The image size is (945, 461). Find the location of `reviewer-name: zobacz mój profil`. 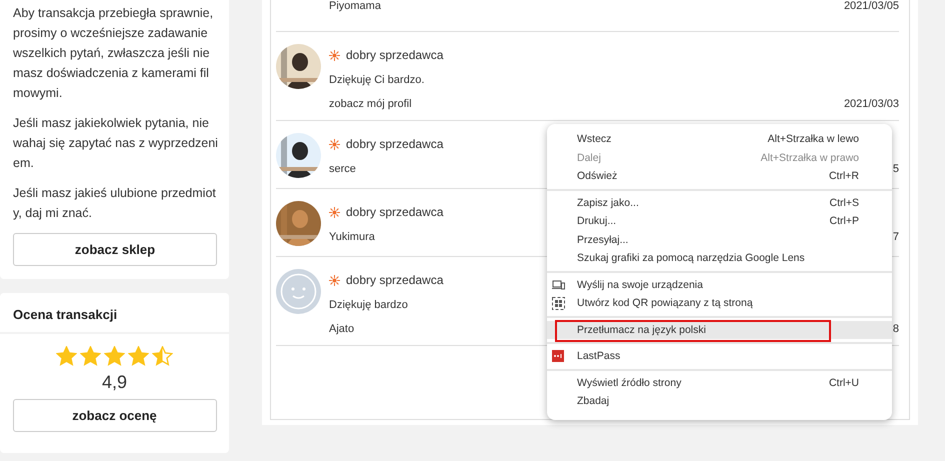

reviewer-name: zobacz mój profil is located at coordinates (370, 104).